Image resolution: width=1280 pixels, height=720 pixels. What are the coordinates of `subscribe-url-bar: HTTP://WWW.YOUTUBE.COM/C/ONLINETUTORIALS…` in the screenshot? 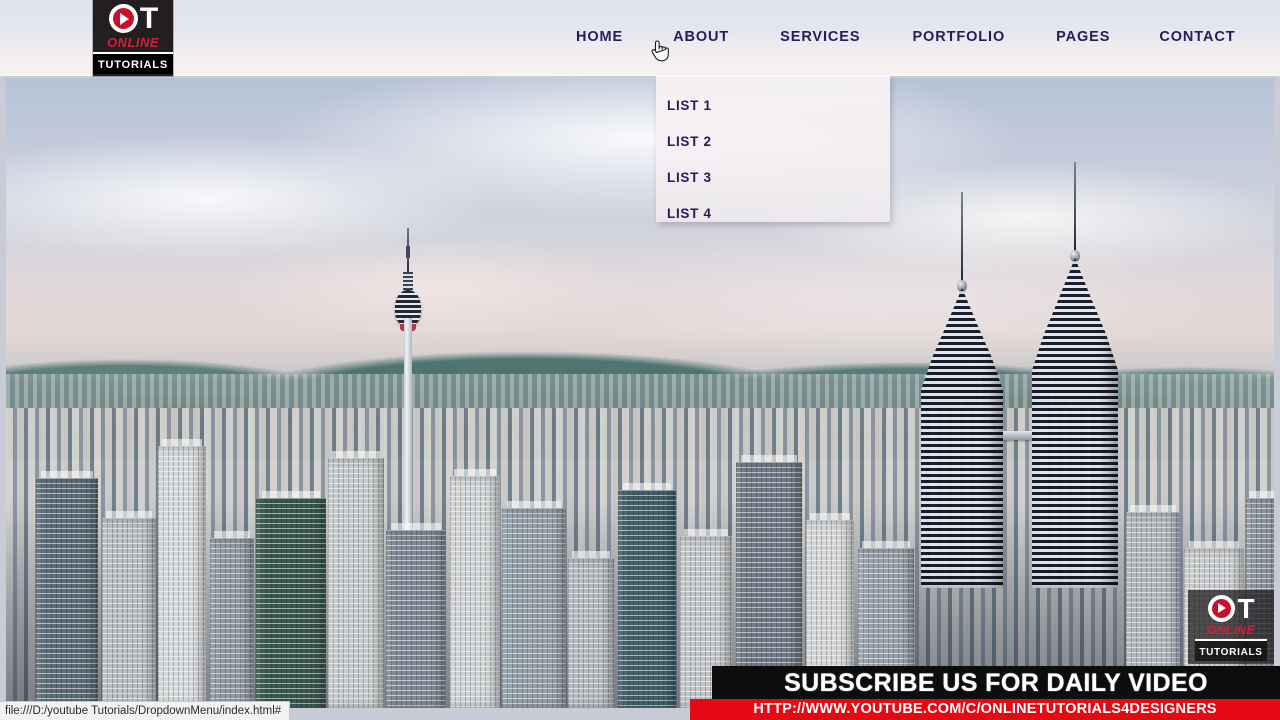 It's located at (985, 709).